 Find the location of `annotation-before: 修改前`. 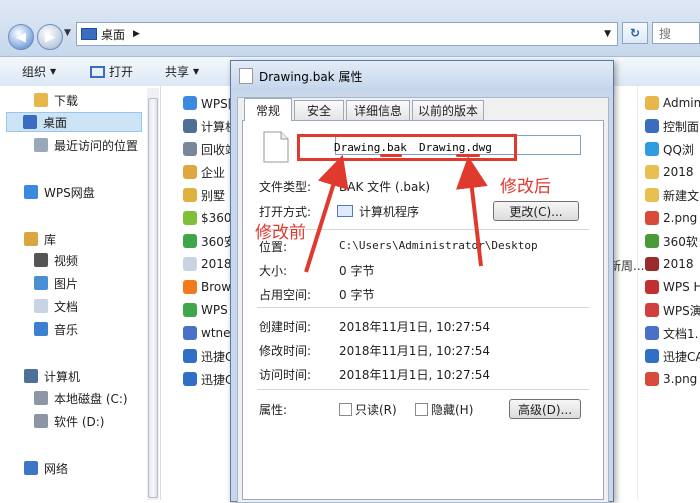

annotation-before: 修改前 is located at coordinates (280, 233).